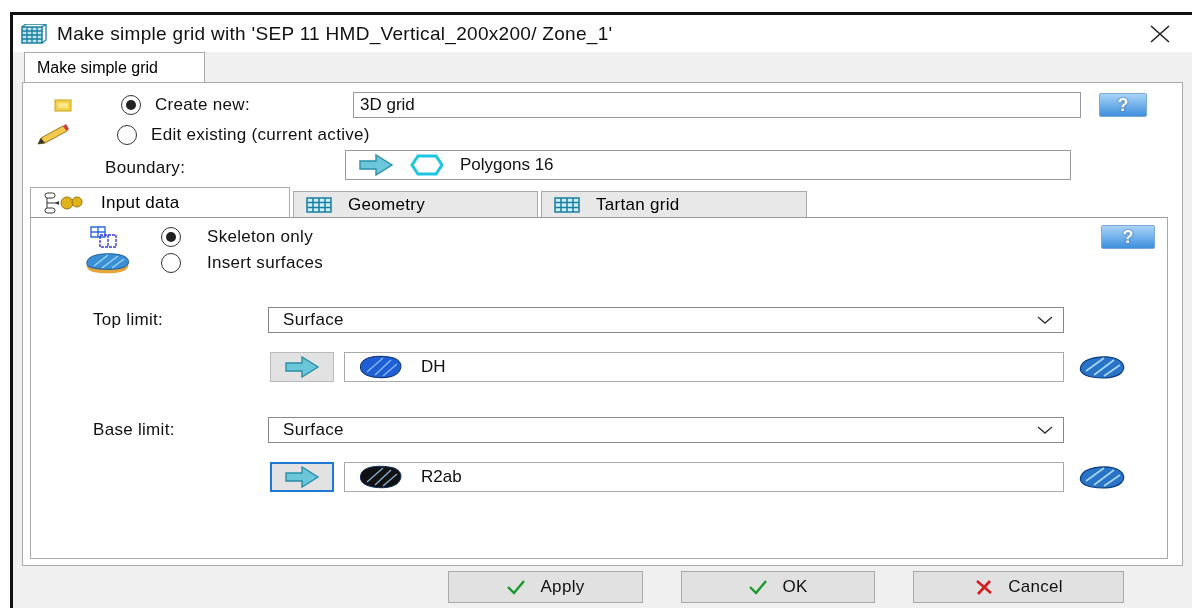 This screenshot has height=608, width=1192. Describe the element at coordinates (415, 204) in the screenshot. I see `tab: Geometry` at that location.